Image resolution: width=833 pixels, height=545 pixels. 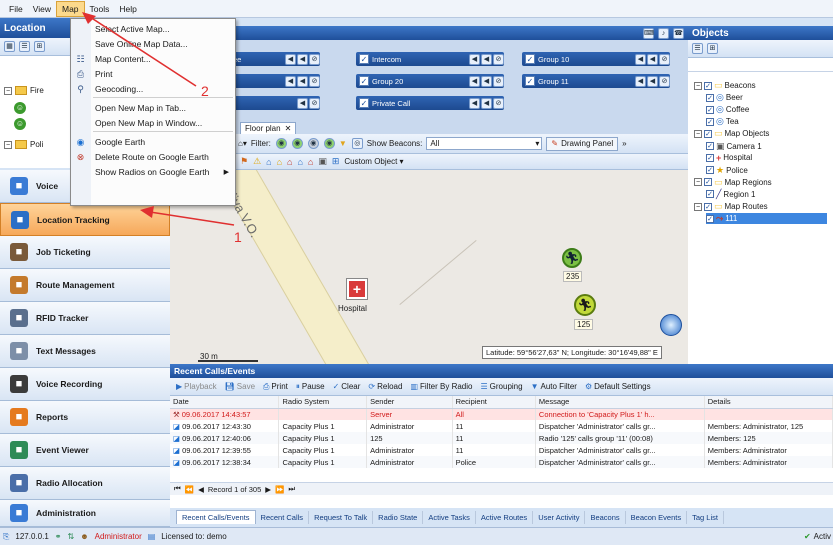 What do you see at coordinates (347, 386) in the screenshot?
I see `toolbar-clear-button: ✓ Clear` at bounding box center [347, 386].